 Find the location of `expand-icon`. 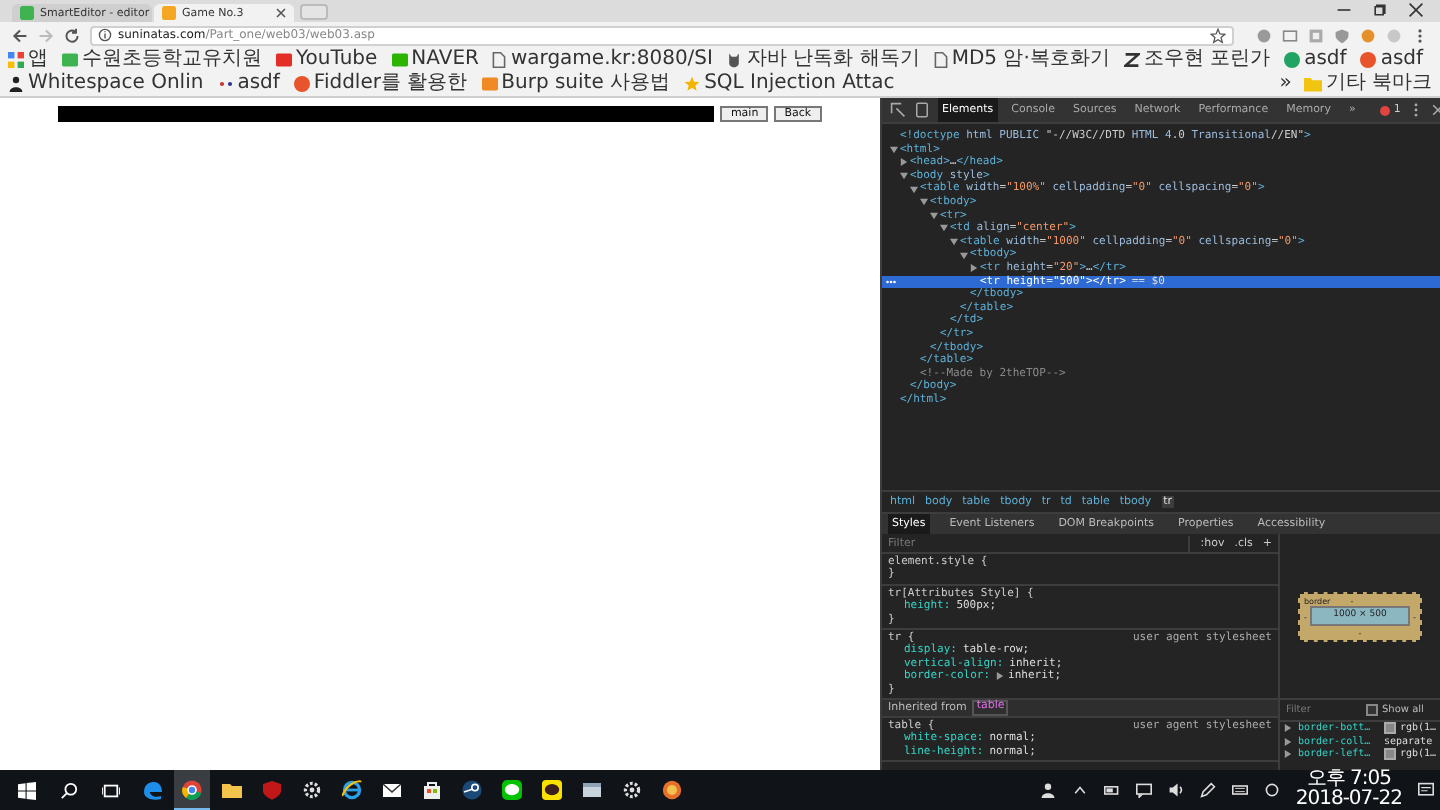

expand-icon is located at coordinates (1000, 676).